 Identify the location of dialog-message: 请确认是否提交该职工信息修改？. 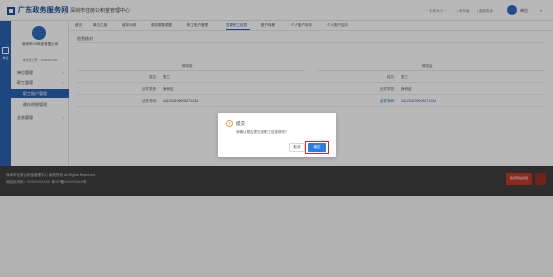
(262, 132).